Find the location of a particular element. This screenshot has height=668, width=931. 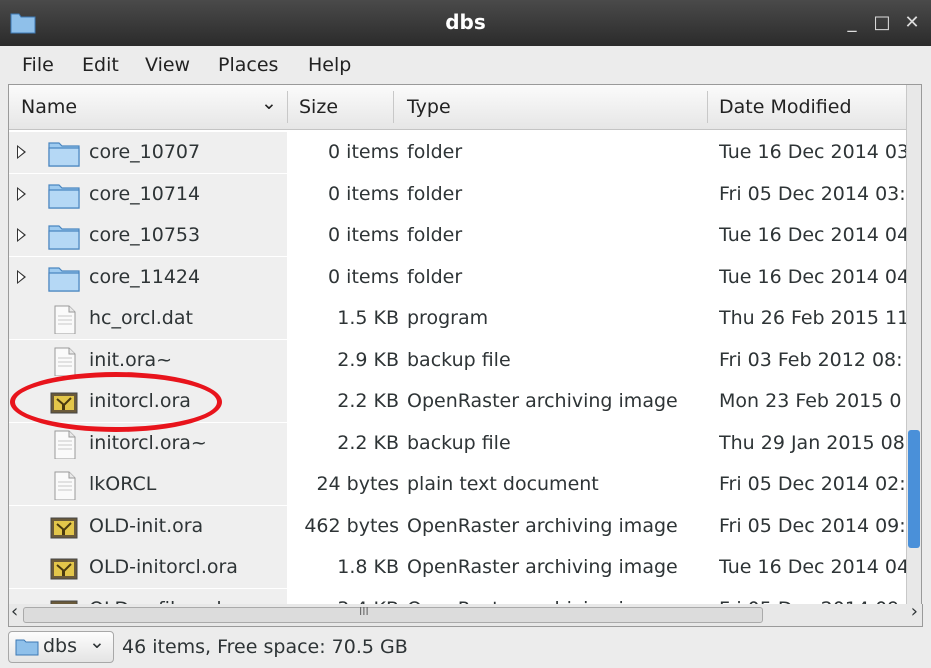

name-cell: lkORCL is located at coordinates (148, 484).